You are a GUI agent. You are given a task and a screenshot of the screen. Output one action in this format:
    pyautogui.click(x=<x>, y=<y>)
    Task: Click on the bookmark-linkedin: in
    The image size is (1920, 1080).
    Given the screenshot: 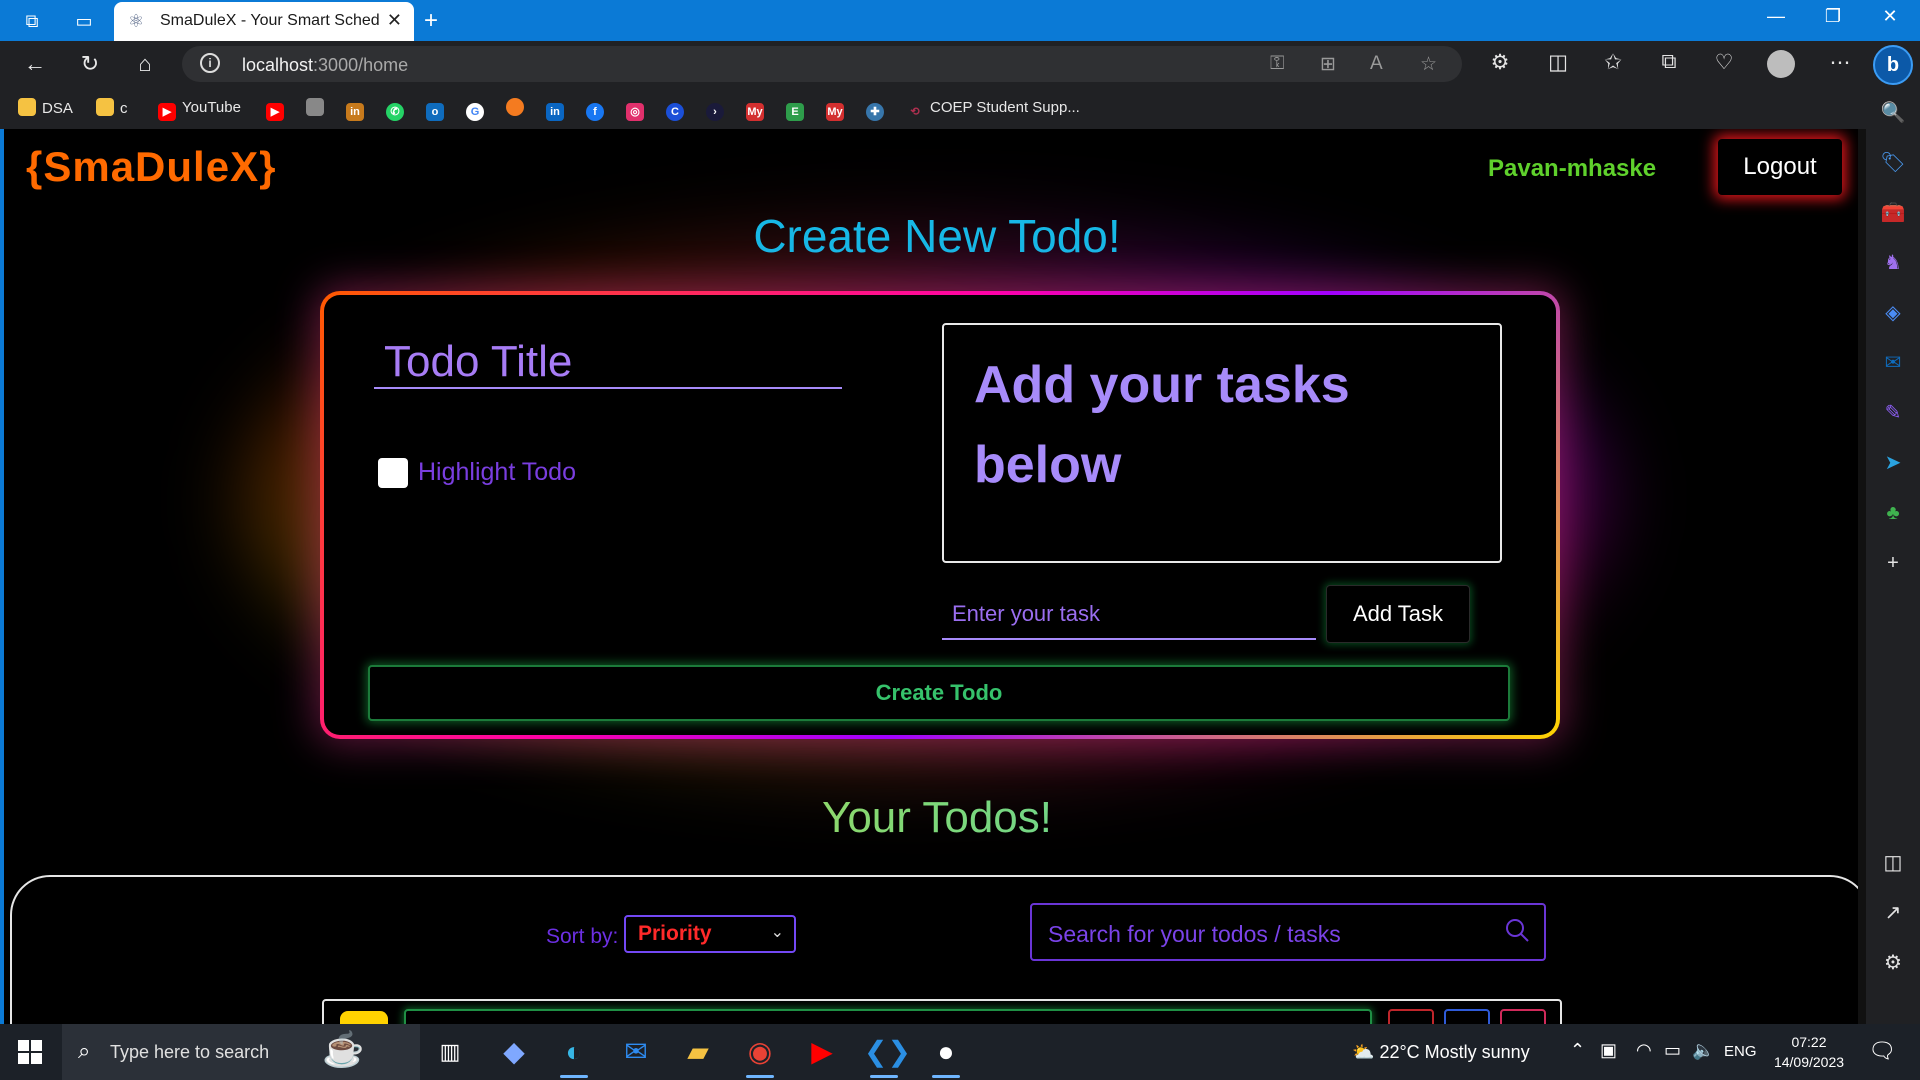 What is the action you would take?
    pyautogui.click(x=558, y=109)
    